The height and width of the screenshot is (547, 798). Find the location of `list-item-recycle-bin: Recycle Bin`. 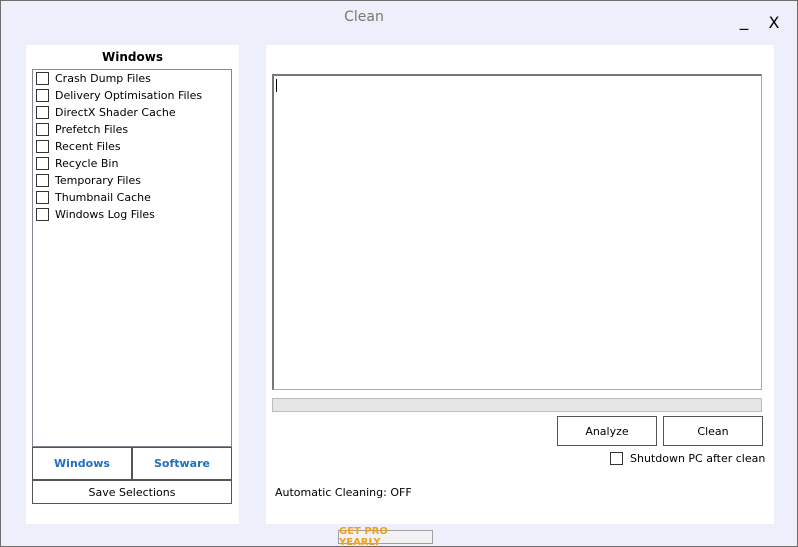

list-item-recycle-bin: Recycle Bin is located at coordinates (75, 163).